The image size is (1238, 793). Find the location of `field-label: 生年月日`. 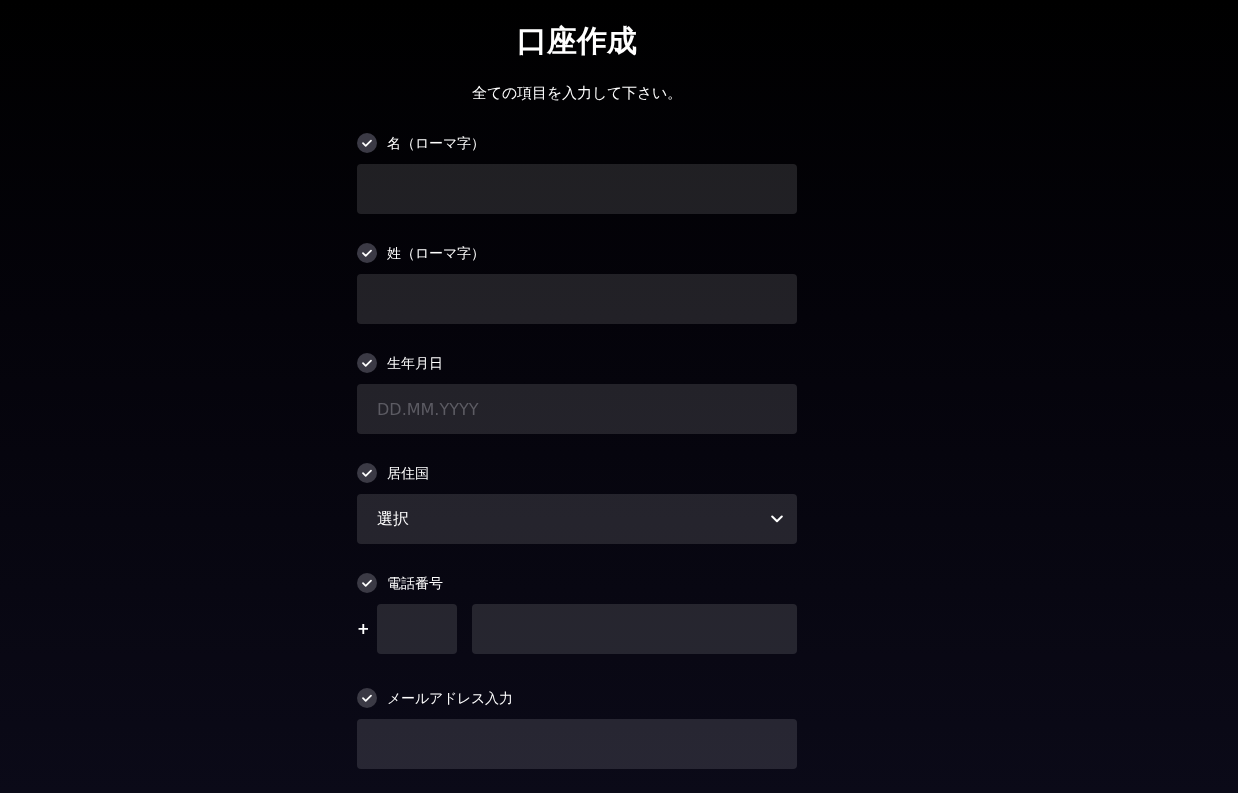

field-label: 生年月日 is located at coordinates (415, 363).